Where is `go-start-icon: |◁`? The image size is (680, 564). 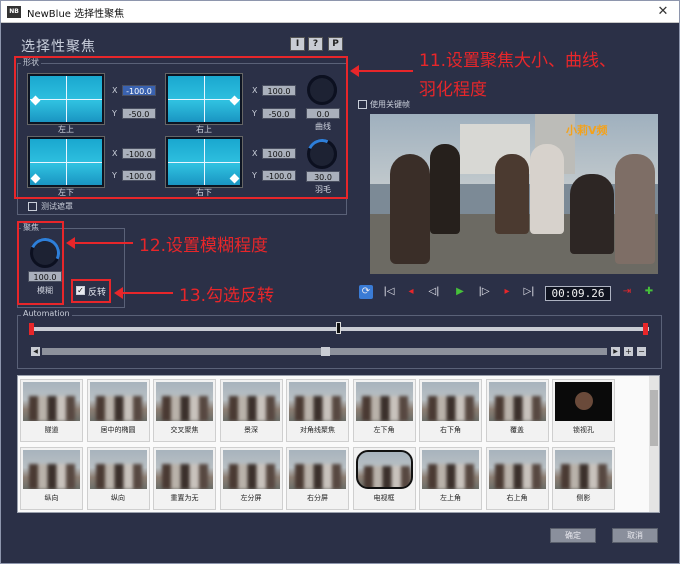 go-start-icon: |◁ is located at coordinates (389, 292).